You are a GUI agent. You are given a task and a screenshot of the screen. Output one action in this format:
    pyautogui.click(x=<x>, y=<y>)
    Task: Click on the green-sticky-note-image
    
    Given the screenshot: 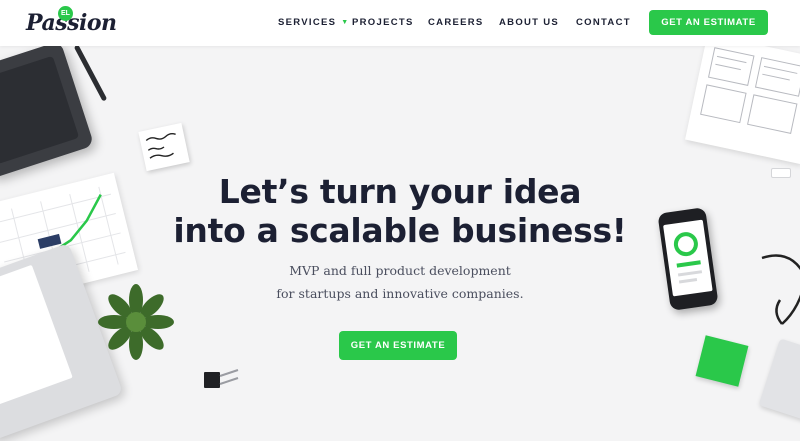 What is the action you would take?
    pyautogui.click(x=722, y=361)
    